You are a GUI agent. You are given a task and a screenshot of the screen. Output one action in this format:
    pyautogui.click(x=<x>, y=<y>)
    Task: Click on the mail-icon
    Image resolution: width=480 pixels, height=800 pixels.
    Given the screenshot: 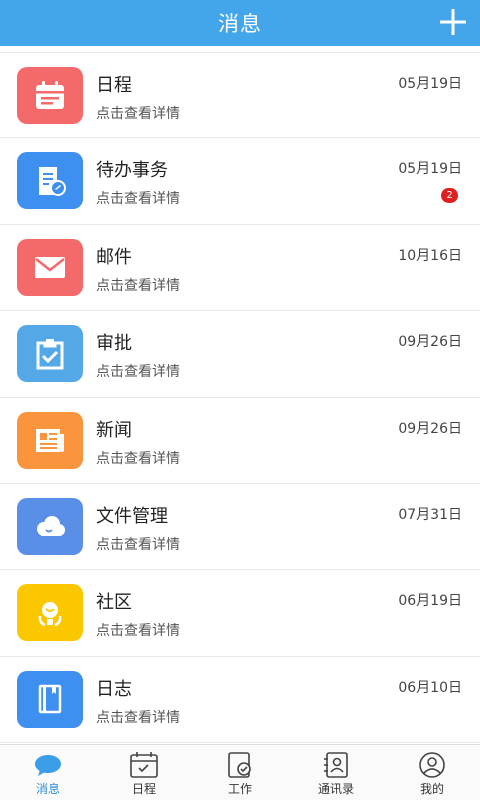 What is the action you would take?
    pyautogui.click(x=50, y=268)
    